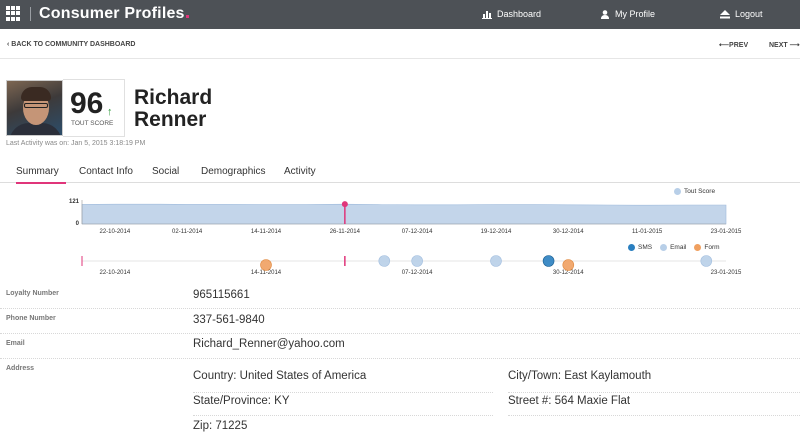 Image resolution: width=800 pixels, height=437 pixels. Describe the element at coordinates (280, 376) in the screenshot. I see `address-country: Country: United States of America` at that location.